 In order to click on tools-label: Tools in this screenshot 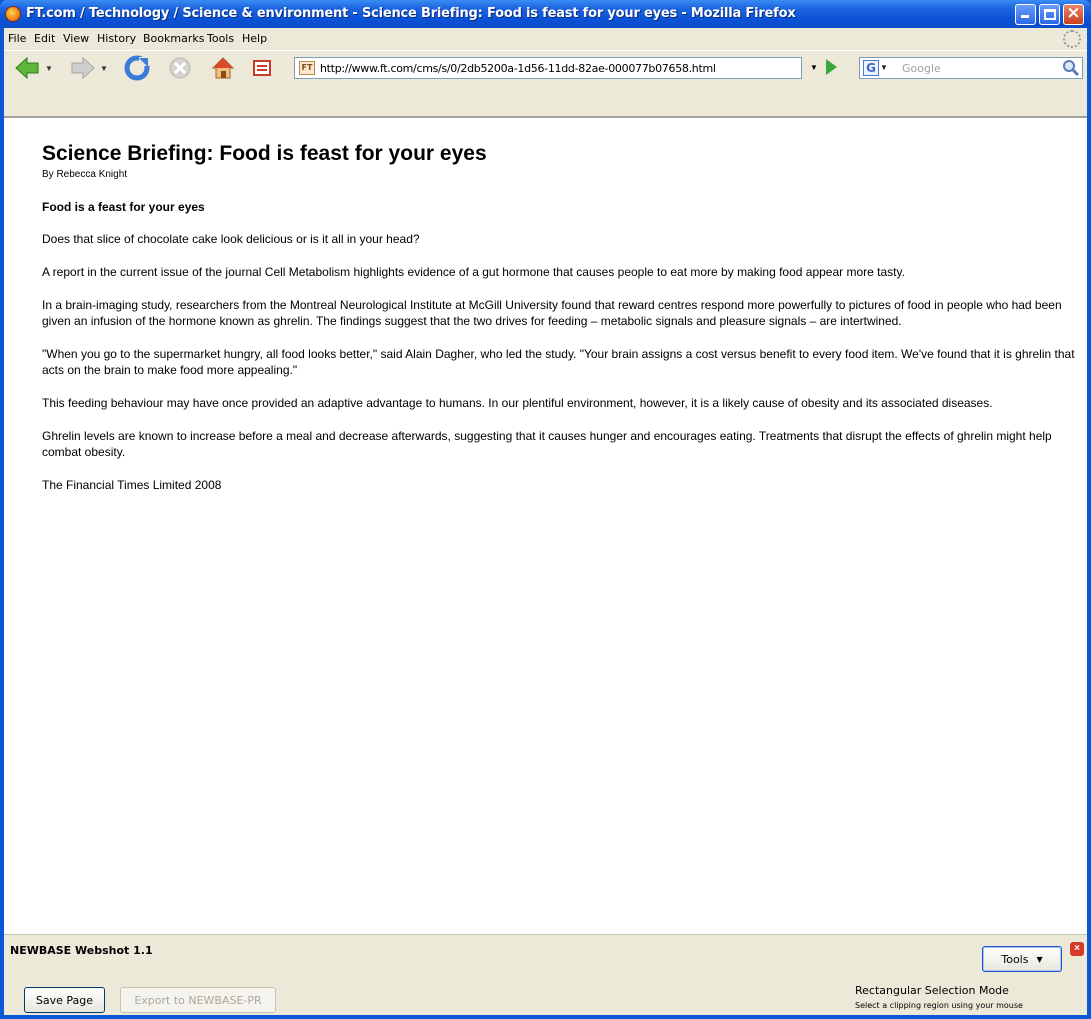, I will do `click(1015, 959)`.